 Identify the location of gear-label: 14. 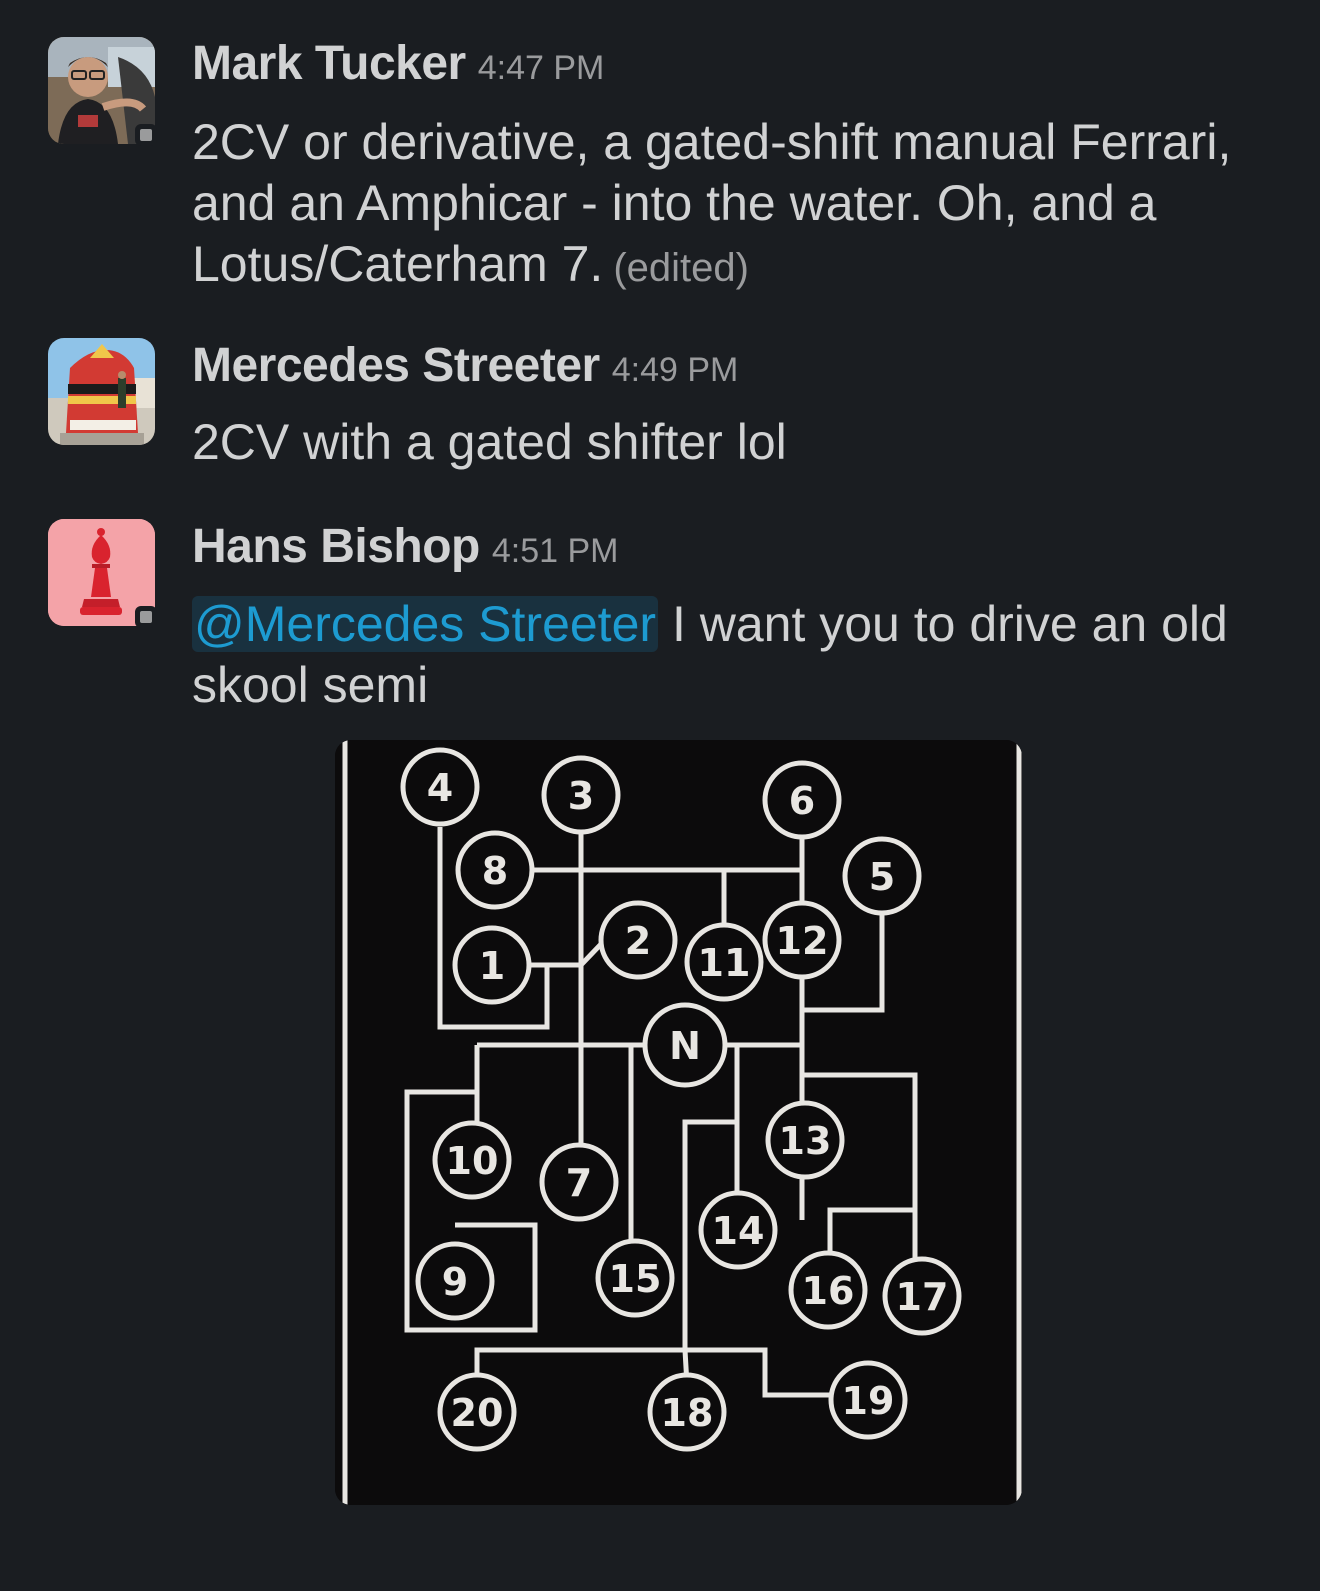
(738, 1231).